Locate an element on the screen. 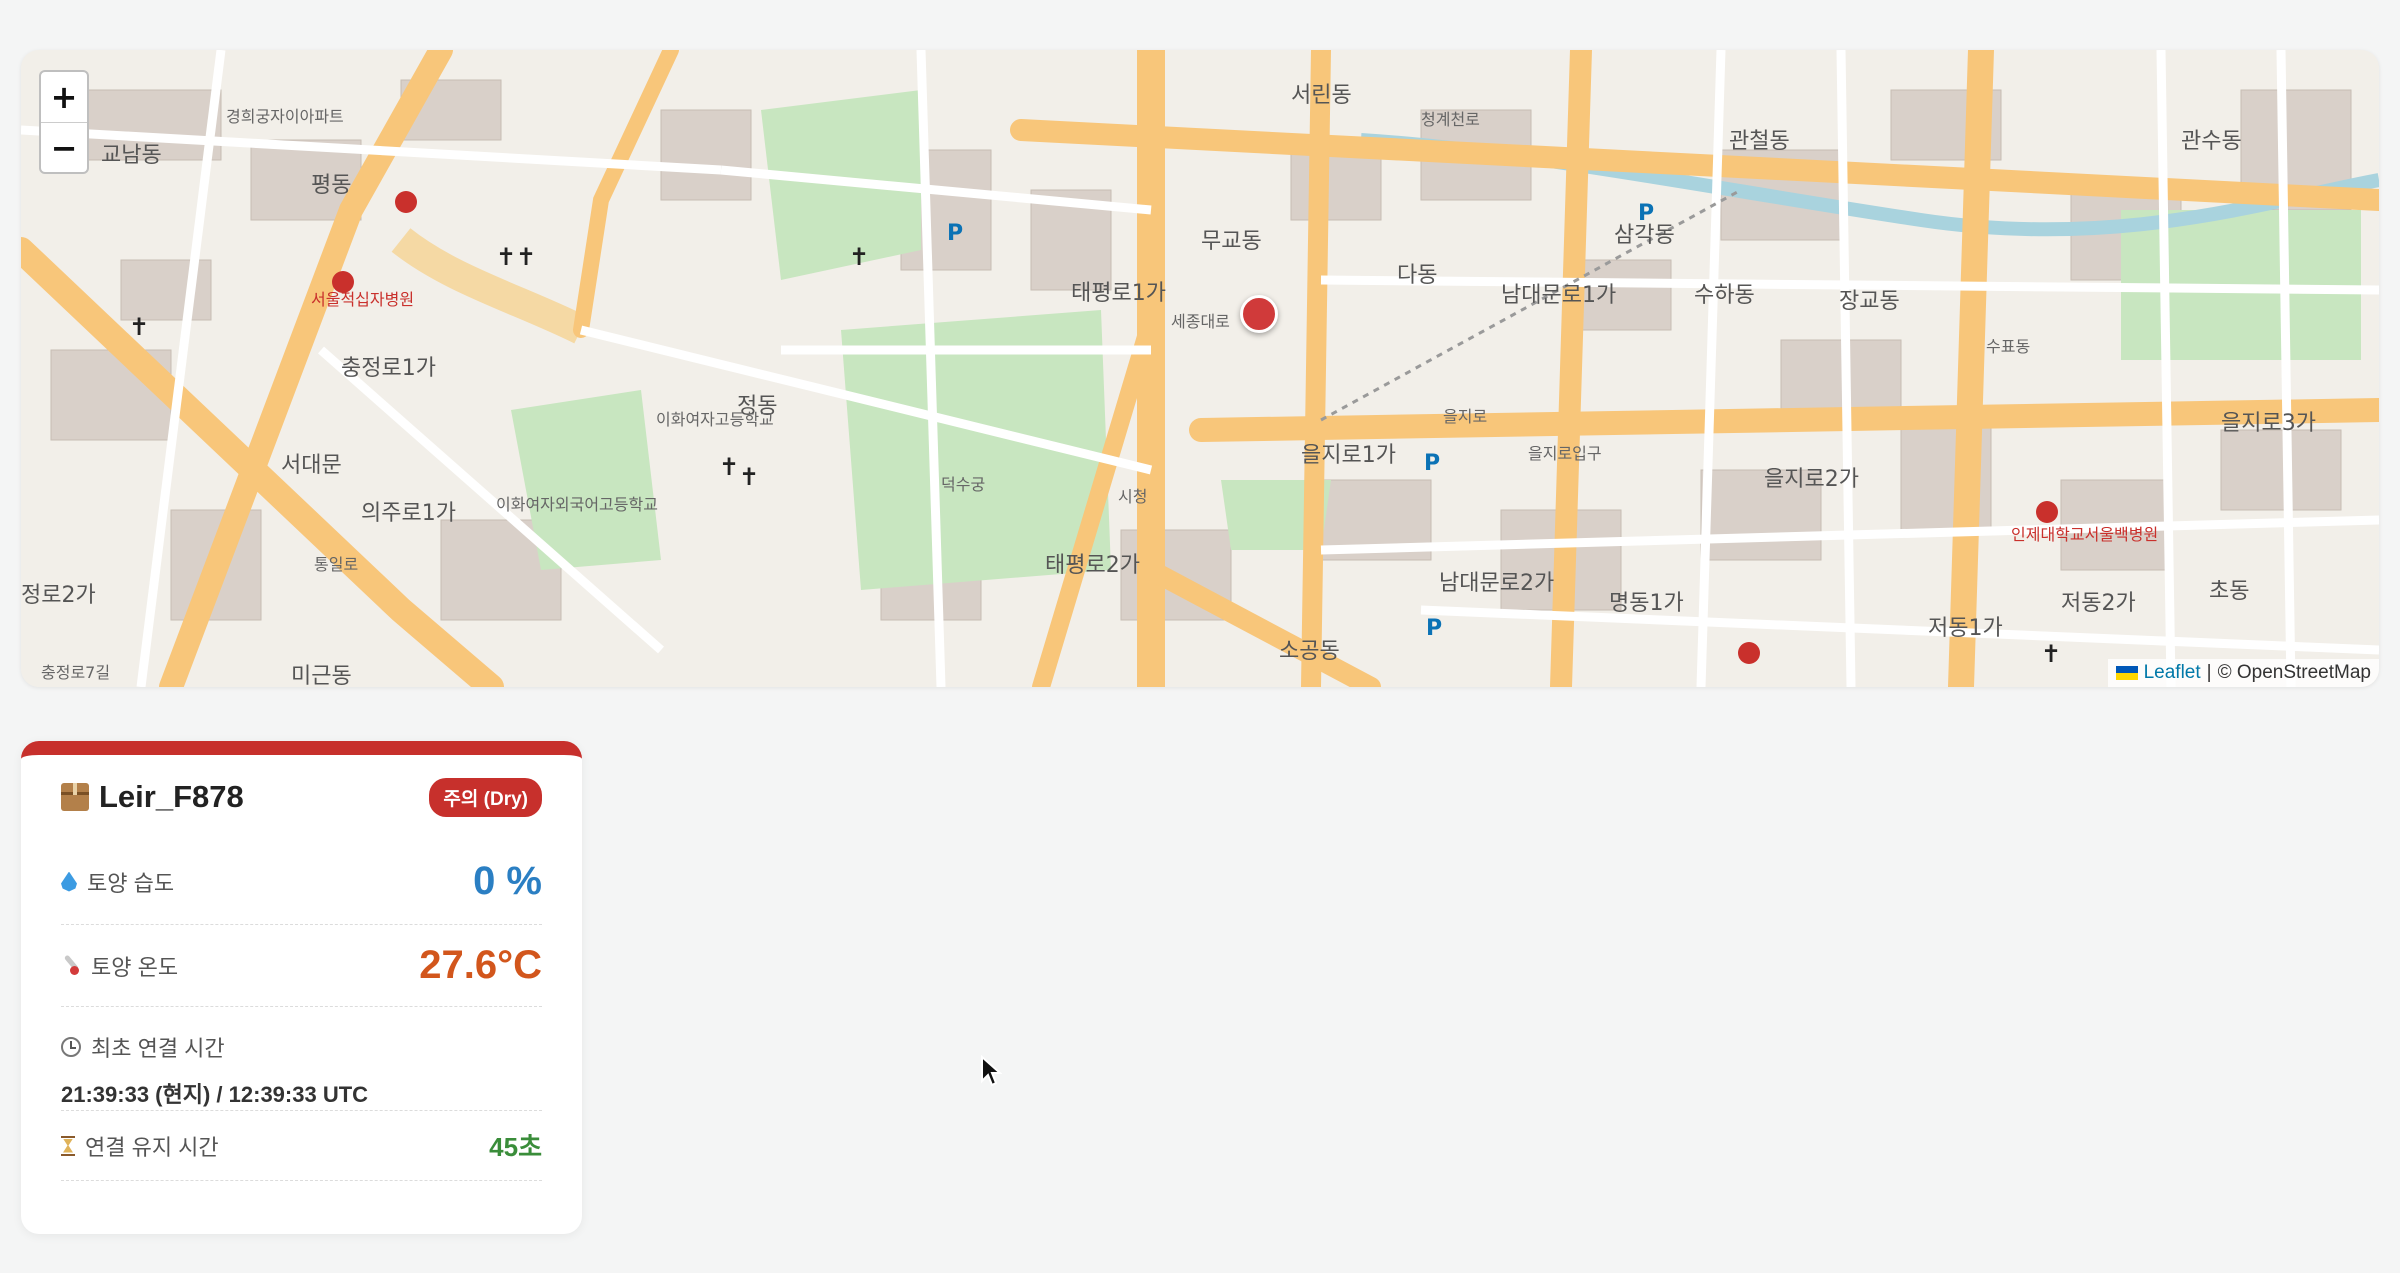 The width and height of the screenshot is (2400, 1273). svg-text: 무교동 is located at coordinates (1231, 241).